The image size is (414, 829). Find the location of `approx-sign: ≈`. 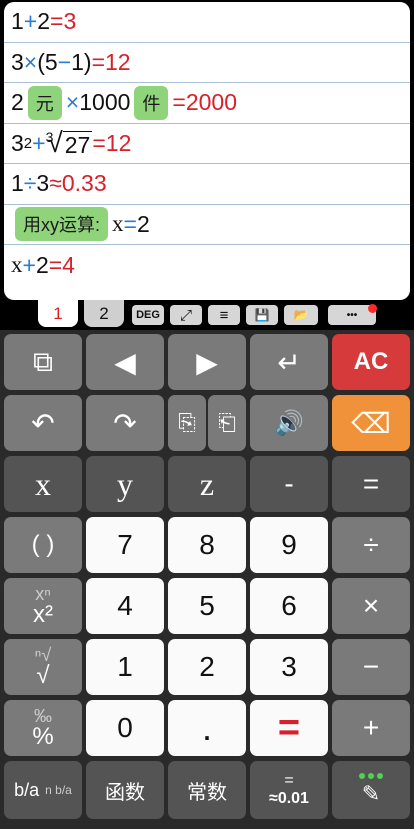

approx-sign: ≈ is located at coordinates (55, 183).